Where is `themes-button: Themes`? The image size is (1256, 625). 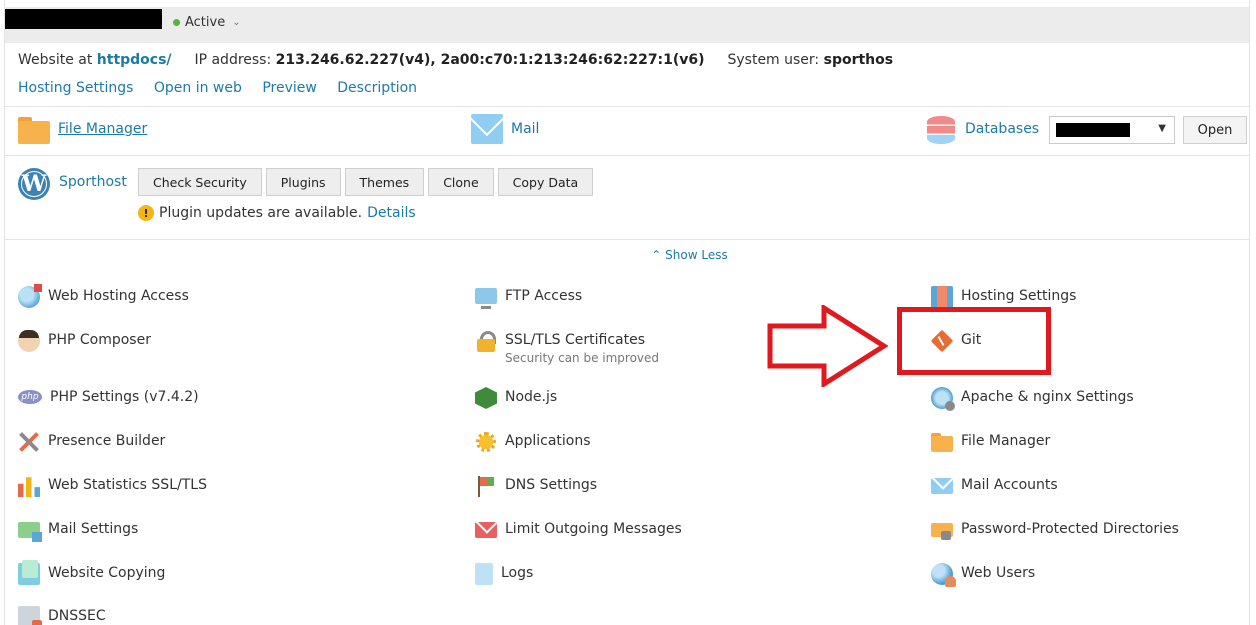
themes-button: Themes is located at coordinates (384, 182).